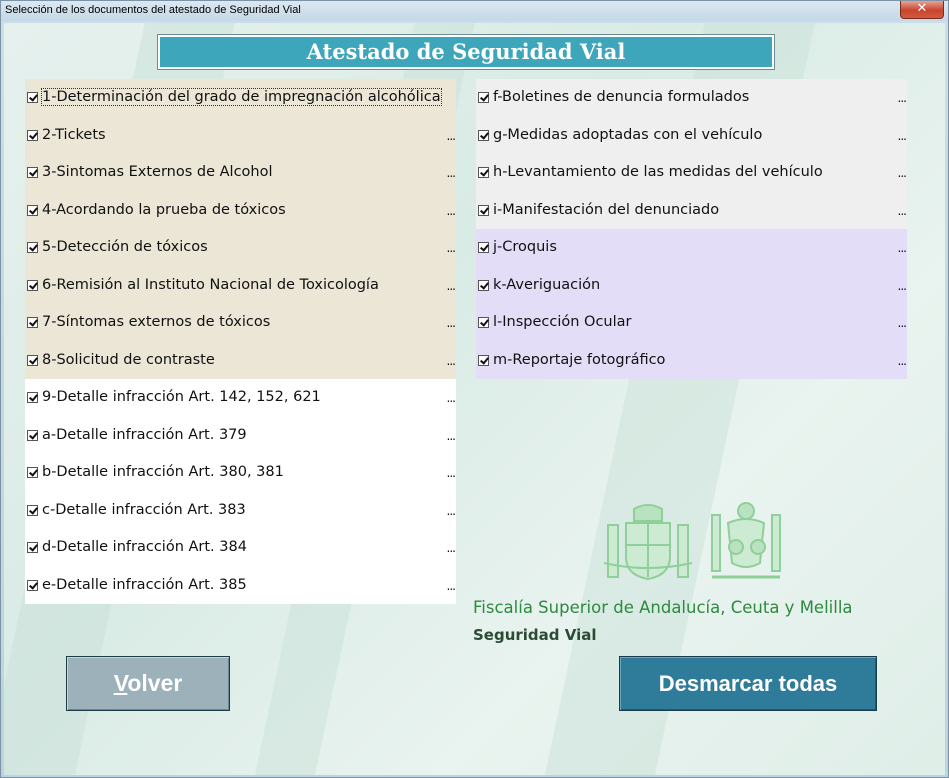 This screenshot has width=949, height=778. I want to click on checkbox-label: a-Detalle infracción Art. 379, so click(144, 435).